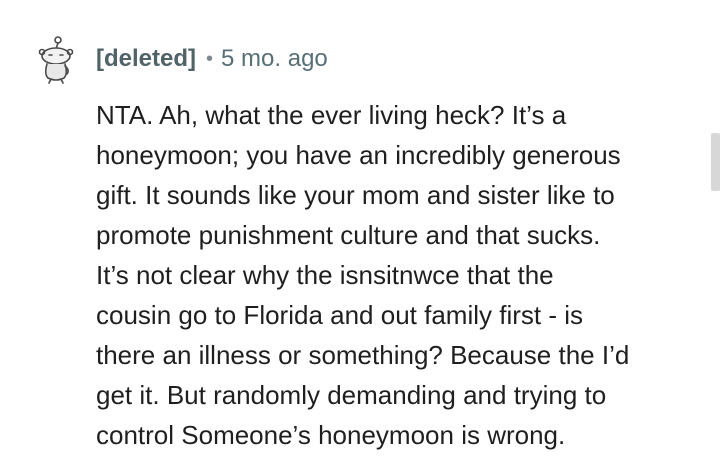  Describe the element at coordinates (146, 59) in the screenshot. I see `author-name: [deleted]` at that location.